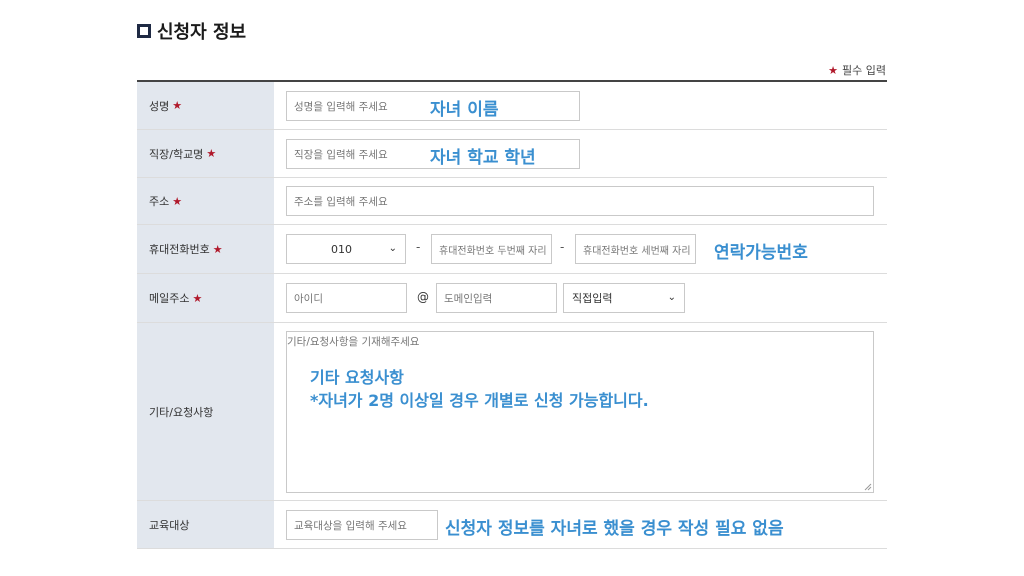 The image size is (1024, 576). What do you see at coordinates (423, 297) in the screenshot?
I see `email-at-sign: @` at bounding box center [423, 297].